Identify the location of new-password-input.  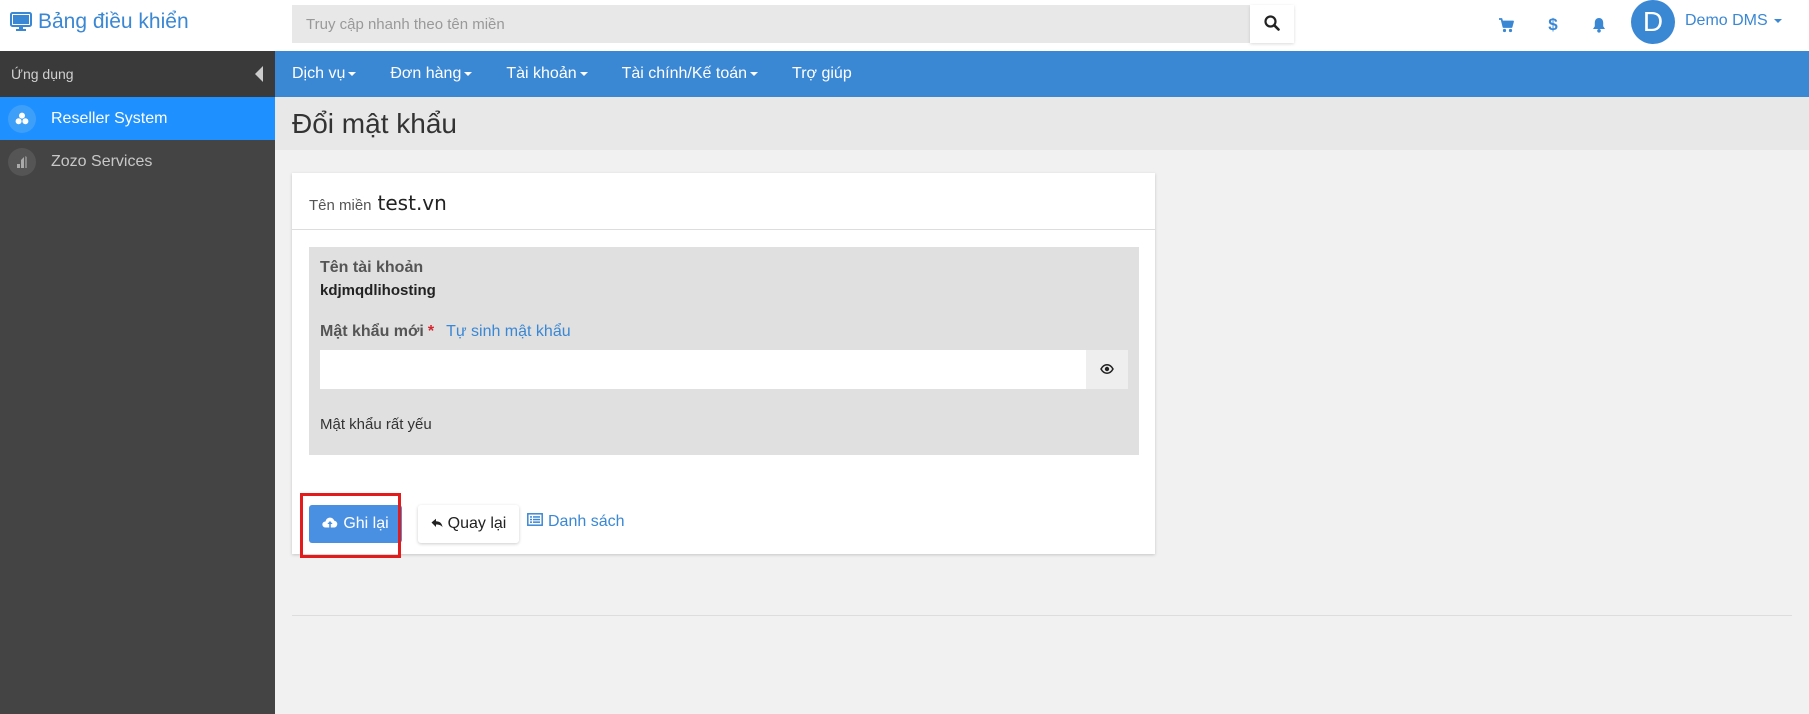
(703, 369).